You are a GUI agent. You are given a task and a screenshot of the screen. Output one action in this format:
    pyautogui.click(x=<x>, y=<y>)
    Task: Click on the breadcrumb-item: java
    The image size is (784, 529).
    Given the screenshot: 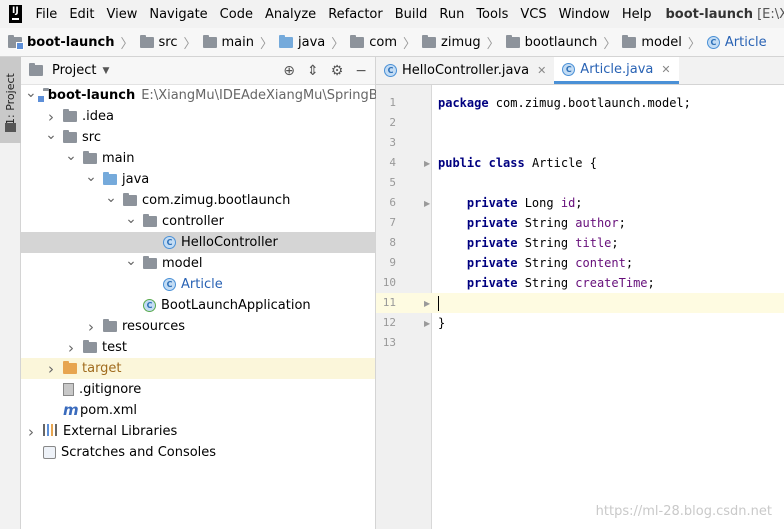 What is the action you would take?
    pyautogui.click(x=302, y=42)
    